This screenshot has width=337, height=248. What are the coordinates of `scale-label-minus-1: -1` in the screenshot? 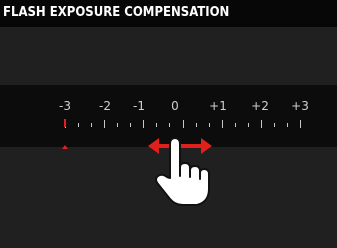 It's located at (139, 106).